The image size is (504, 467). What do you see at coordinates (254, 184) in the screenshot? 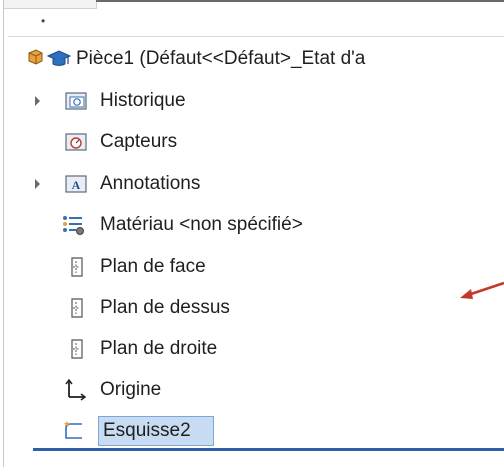
I see `tree-item-annotations: A Annotations` at bounding box center [254, 184].